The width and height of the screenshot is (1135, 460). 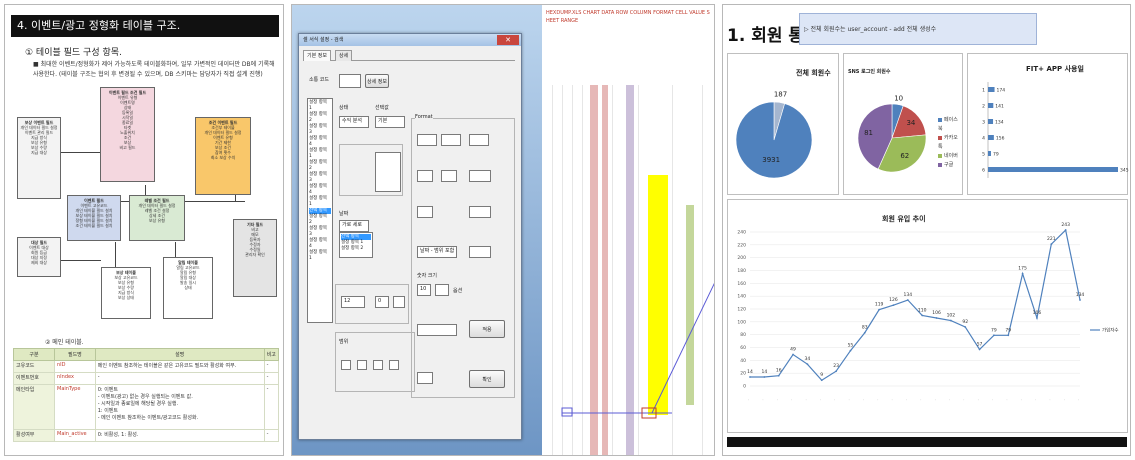 What do you see at coordinates (319, 80) in the screenshot?
I see `field1-label: 소통 코드` at bounding box center [319, 80].